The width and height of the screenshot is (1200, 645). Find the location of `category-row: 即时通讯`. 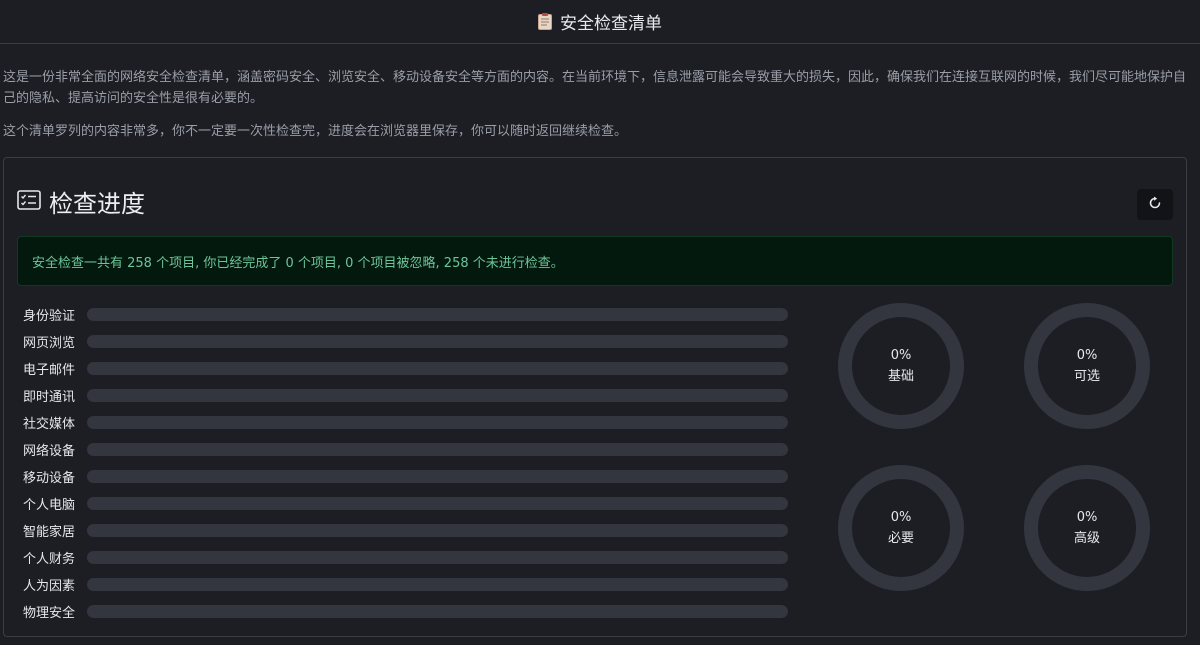

category-row: 即时通讯 is located at coordinates (405, 395).